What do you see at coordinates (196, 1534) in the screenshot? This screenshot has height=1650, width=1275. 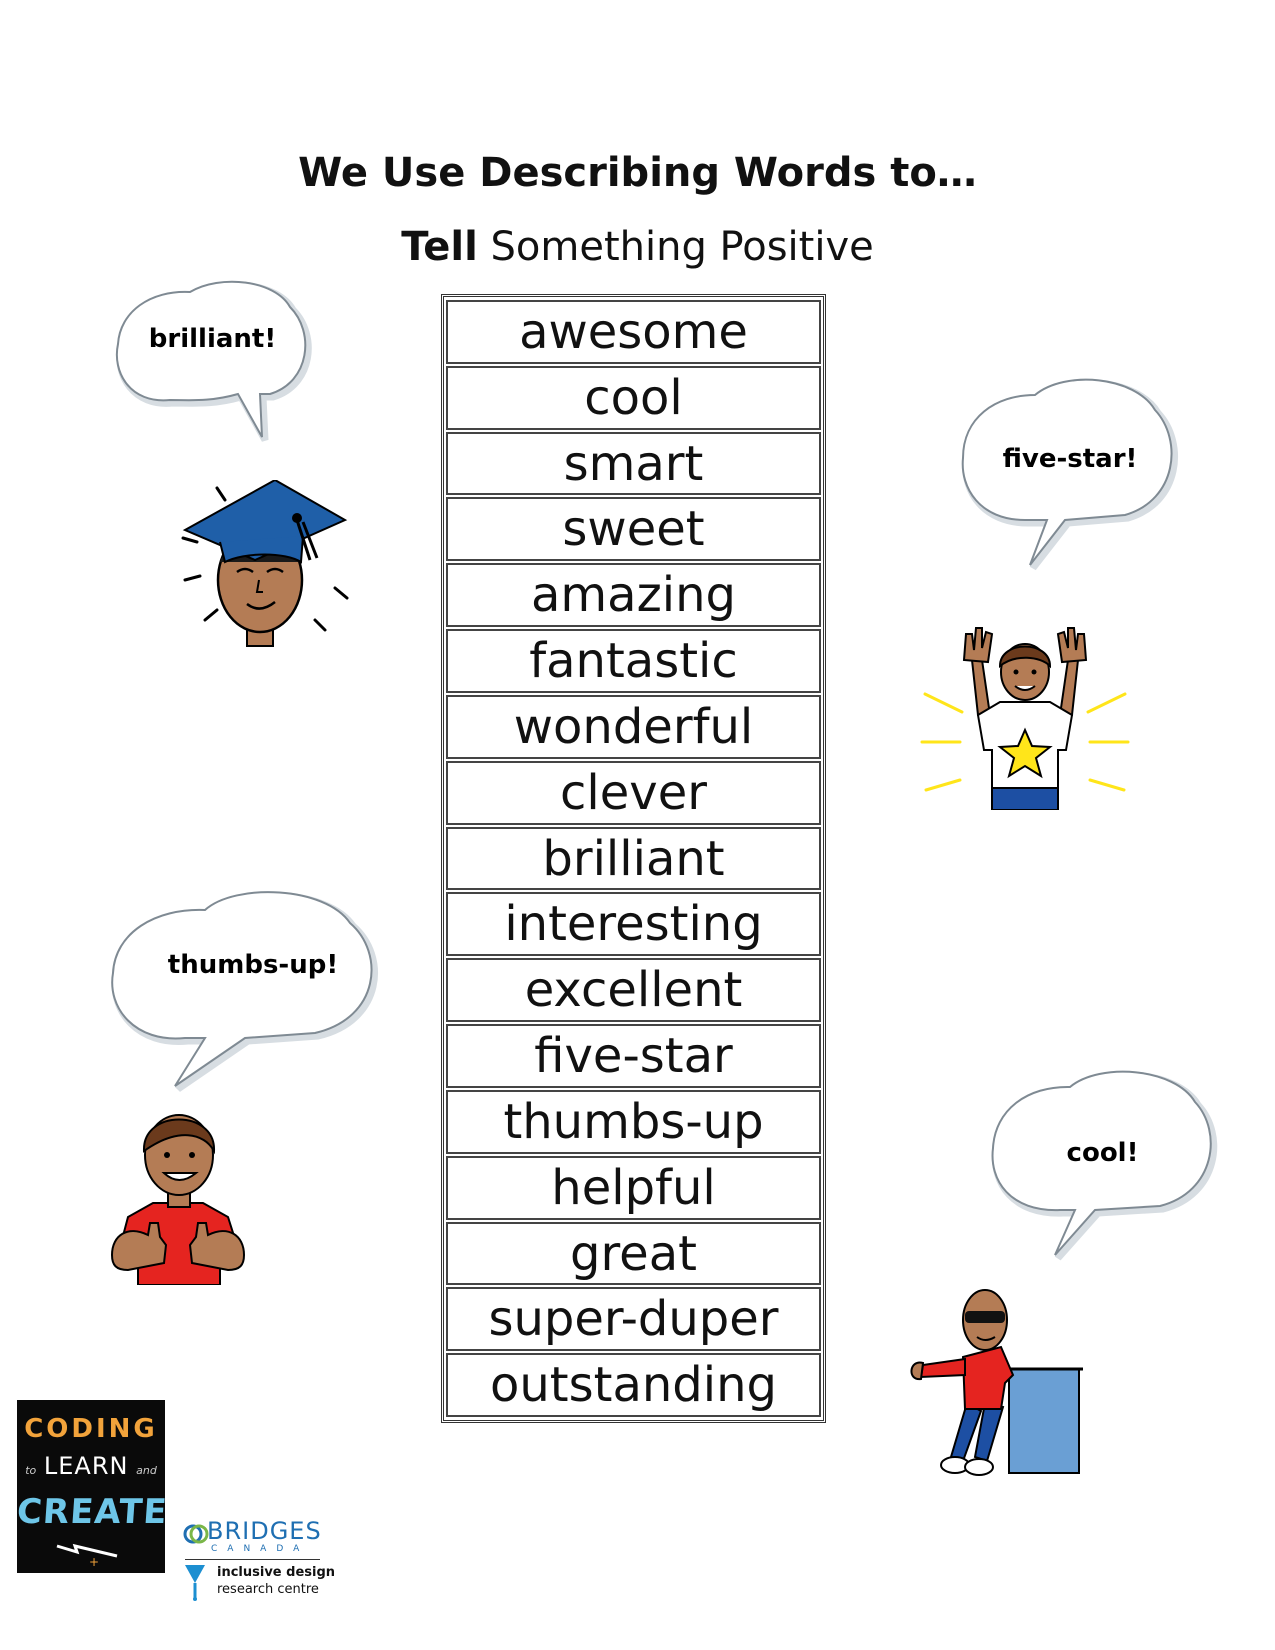 I see `bridges-link-icon` at bounding box center [196, 1534].